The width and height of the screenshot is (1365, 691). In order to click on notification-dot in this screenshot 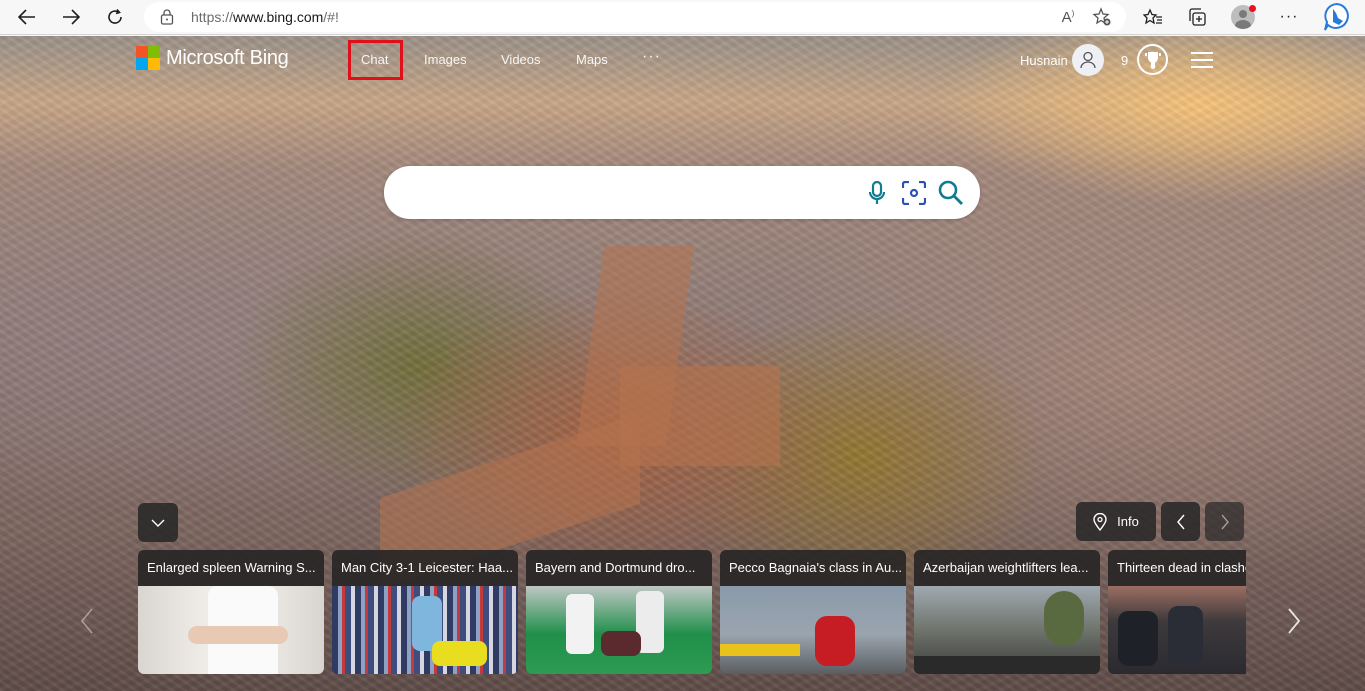, I will do `click(1252, 8)`.